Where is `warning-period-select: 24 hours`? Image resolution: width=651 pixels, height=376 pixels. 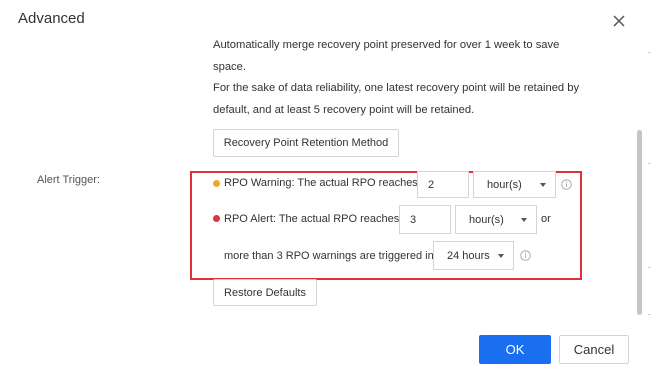 warning-period-select: 24 hours is located at coordinates (473, 255).